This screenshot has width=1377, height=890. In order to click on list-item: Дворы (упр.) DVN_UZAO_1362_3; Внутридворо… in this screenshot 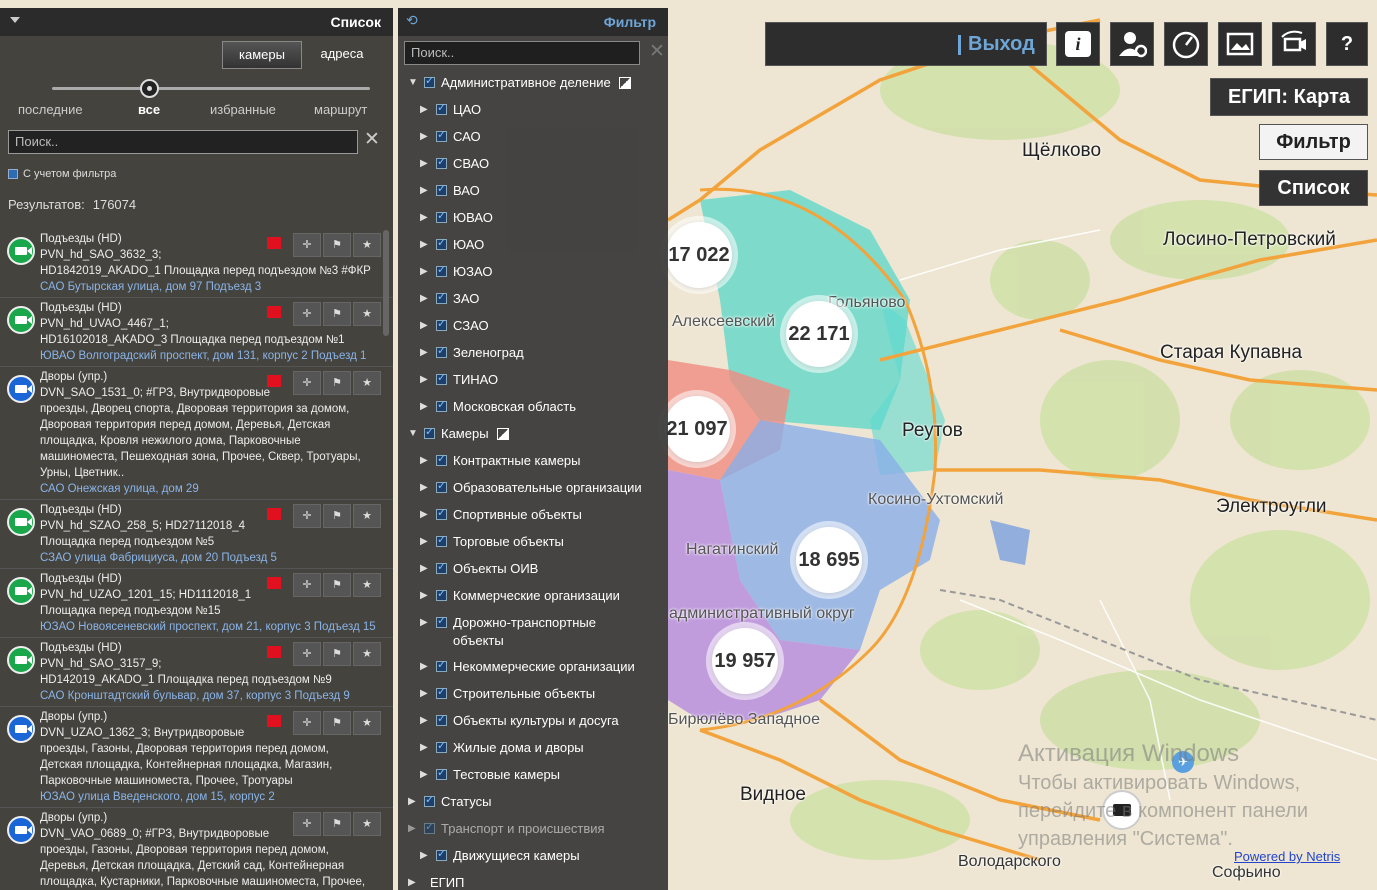, I will do `click(196, 757)`.